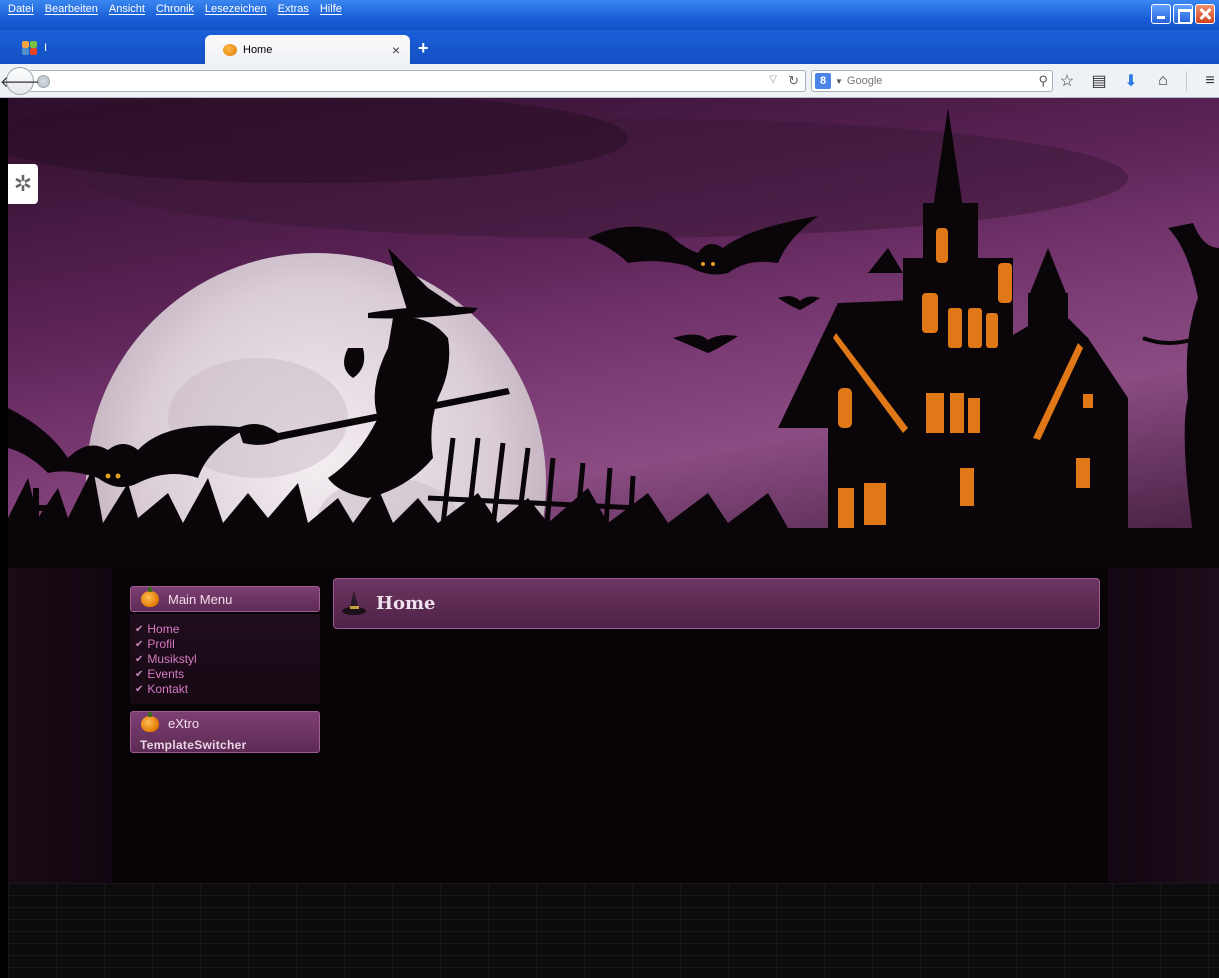 Image resolution: width=1219 pixels, height=978 pixels. Describe the element at coordinates (716, 603) in the screenshot. I see `article-header: Home` at that location.